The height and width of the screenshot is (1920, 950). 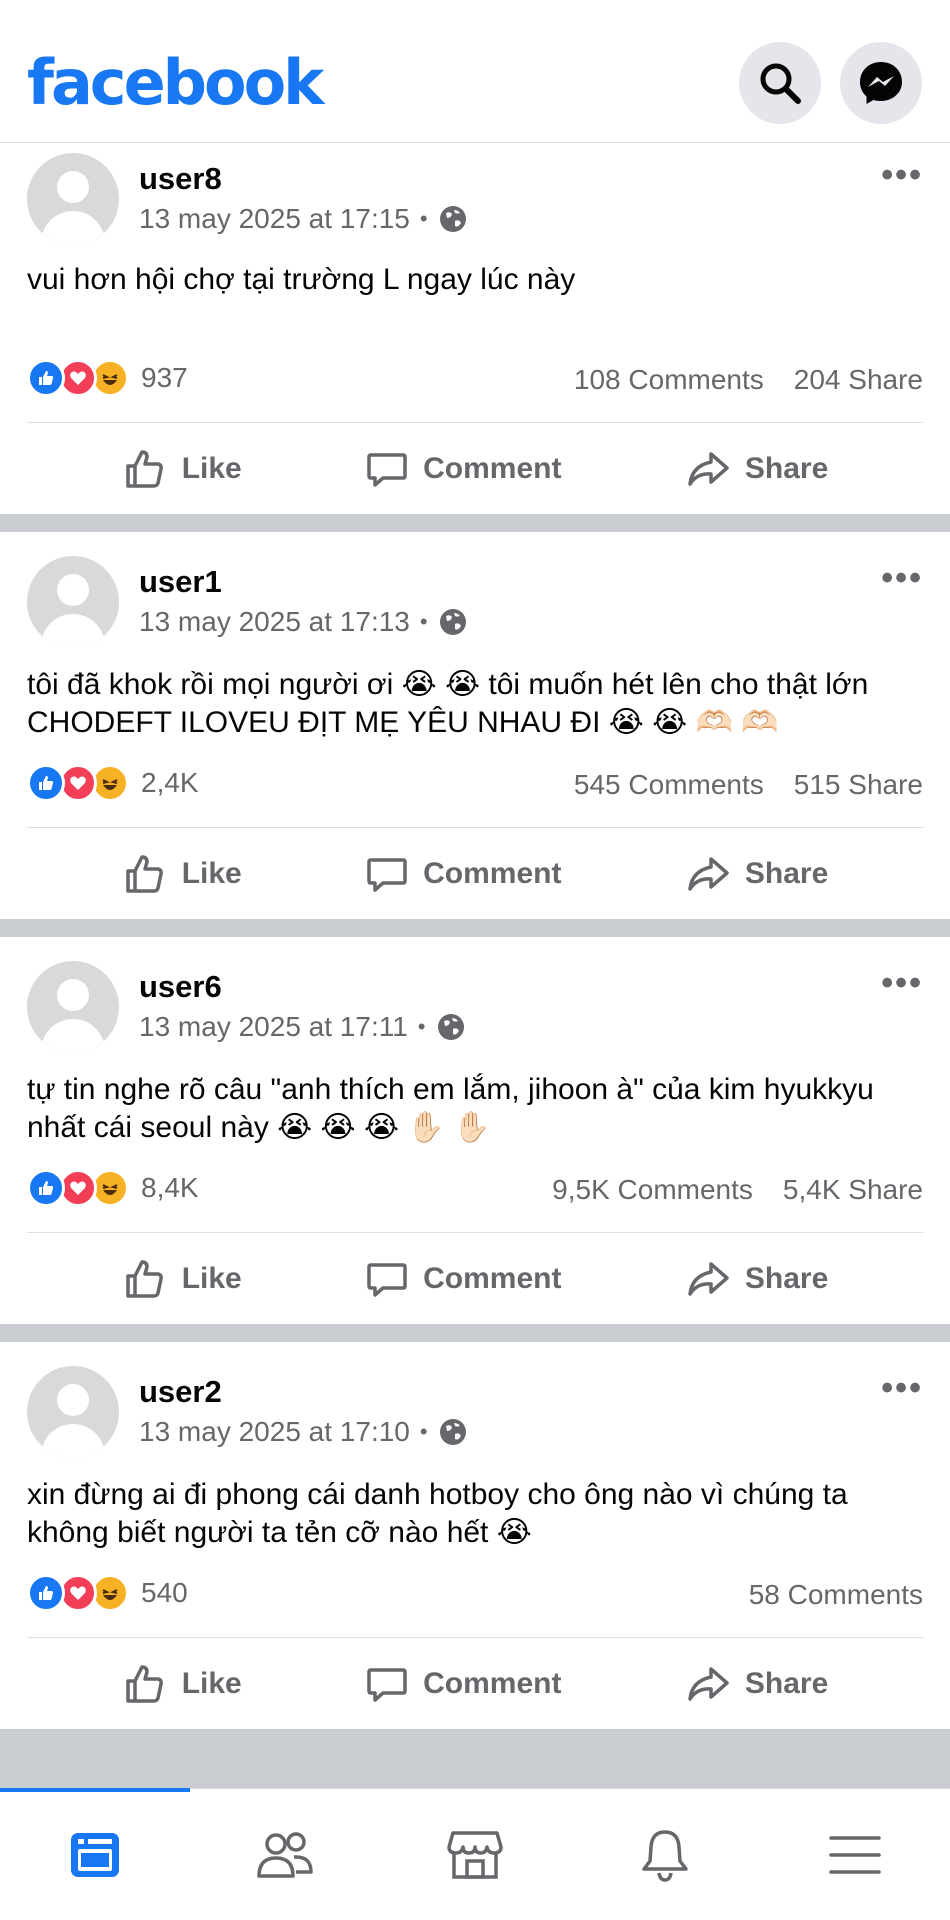 I want to click on menu-icon, so click(x=855, y=1854).